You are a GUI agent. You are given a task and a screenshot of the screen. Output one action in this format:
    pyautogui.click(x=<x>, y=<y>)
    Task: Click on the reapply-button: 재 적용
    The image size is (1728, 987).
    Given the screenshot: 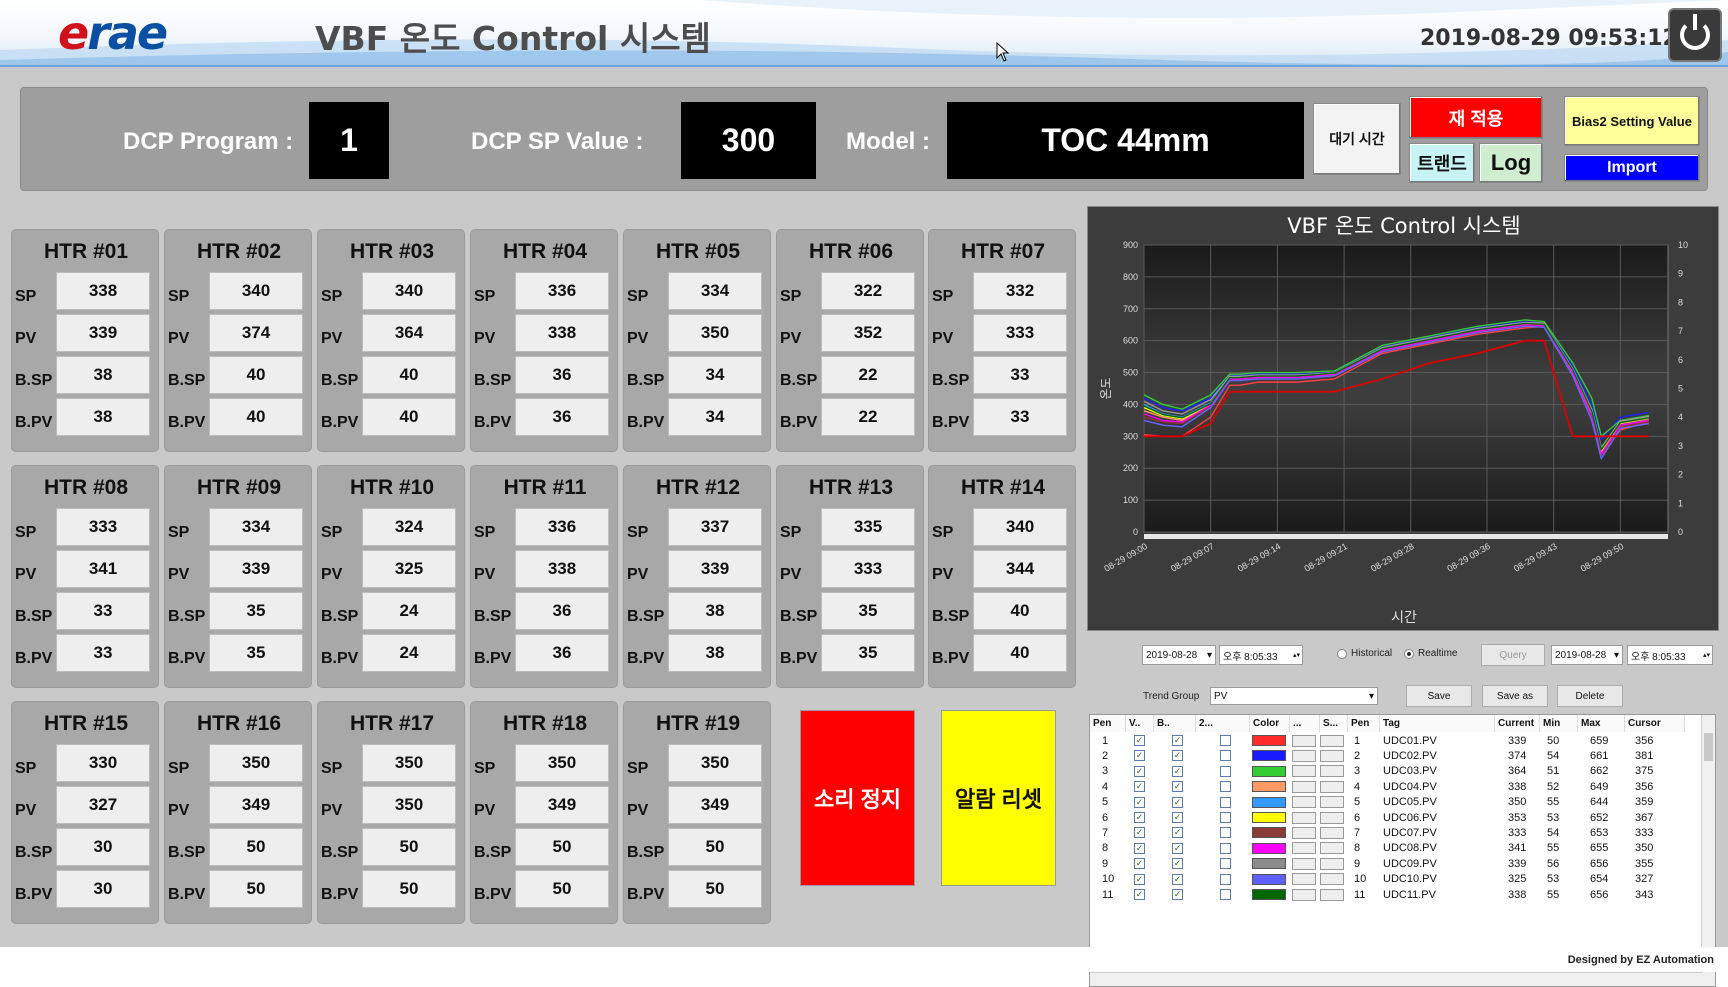 What is the action you would take?
    pyautogui.click(x=1476, y=117)
    